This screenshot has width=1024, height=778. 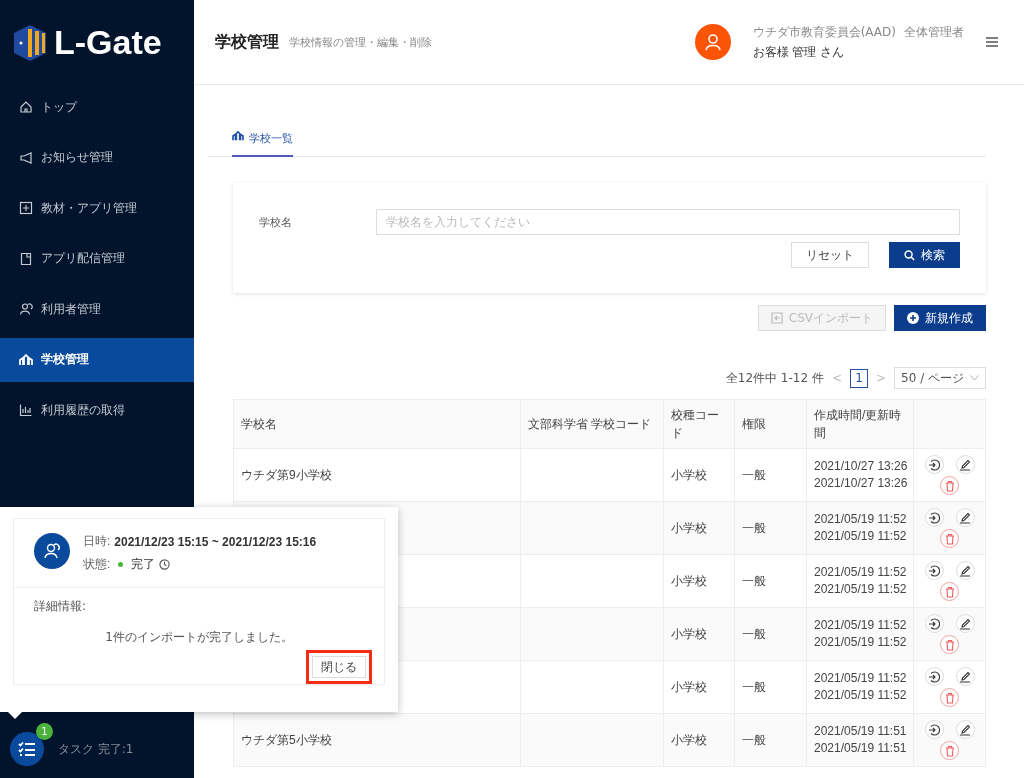 What do you see at coordinates (830, 255) in the screenshot?
I see `reset-button: リセット` at bounding box center [830, 255].